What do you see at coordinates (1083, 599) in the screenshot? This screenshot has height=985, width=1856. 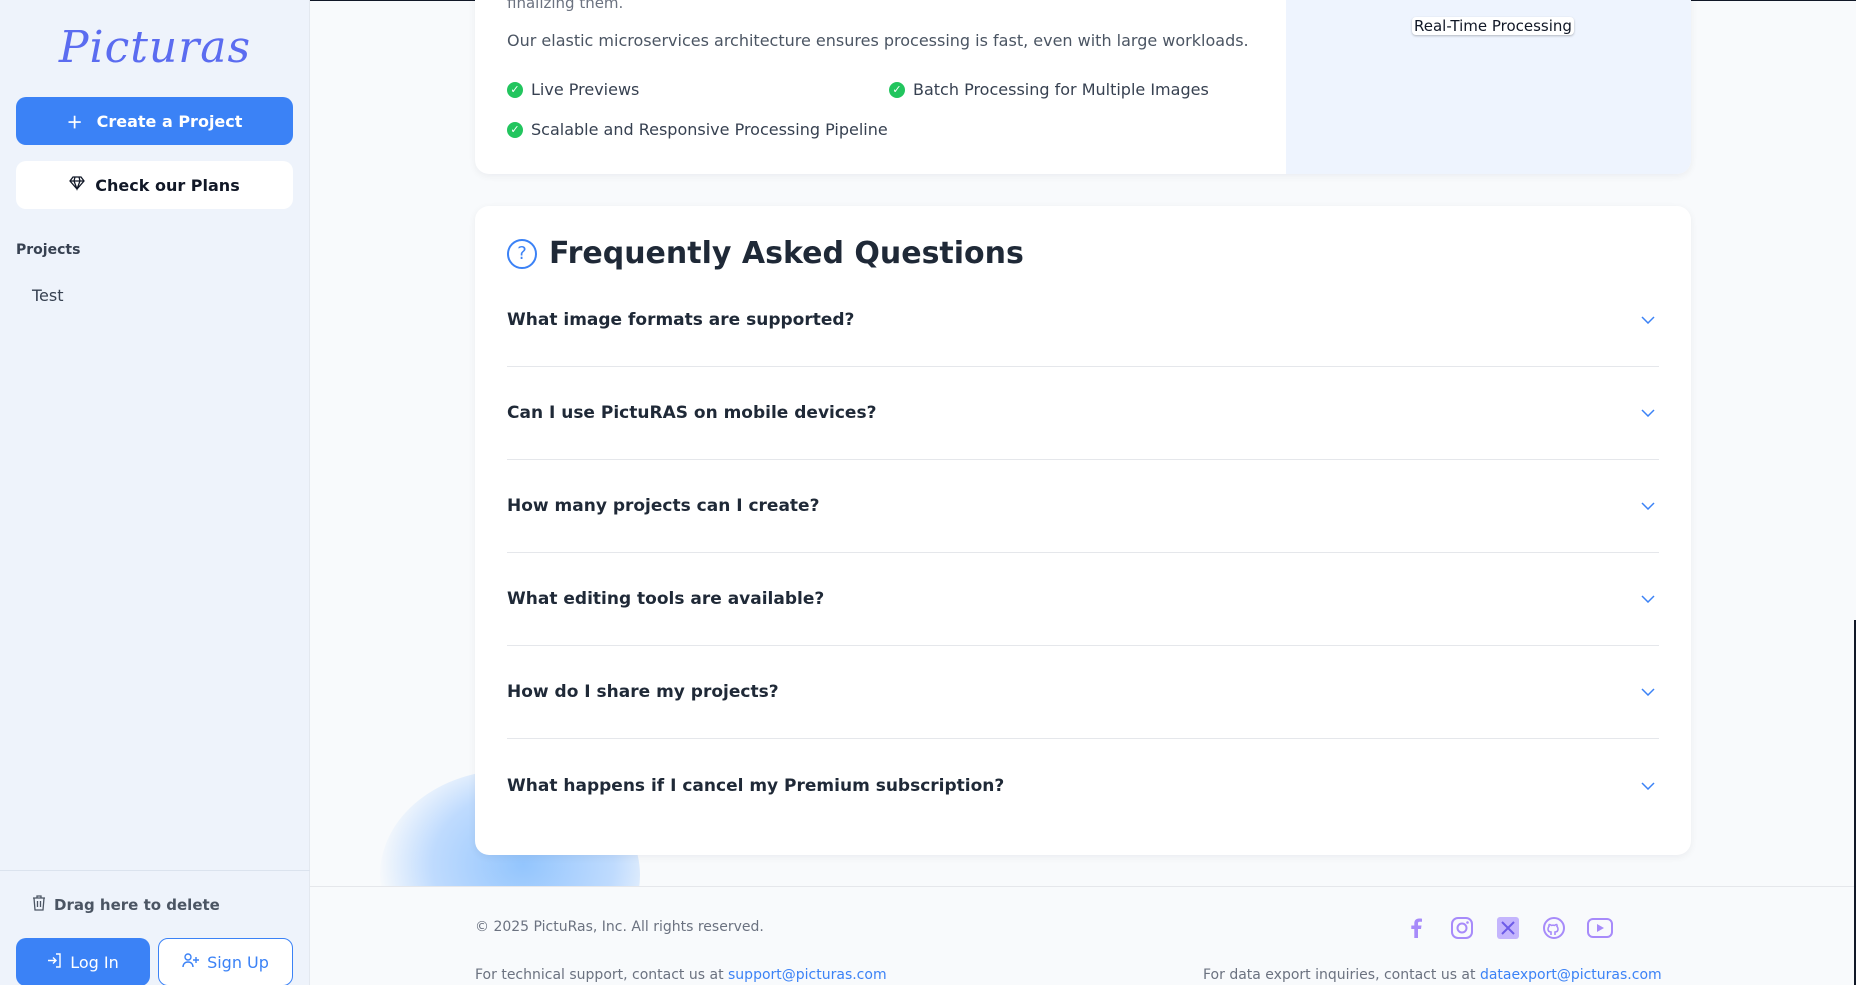 I see `faq-item-editing-tools: What editing tools are available?` at bounding box center [1083, 599].